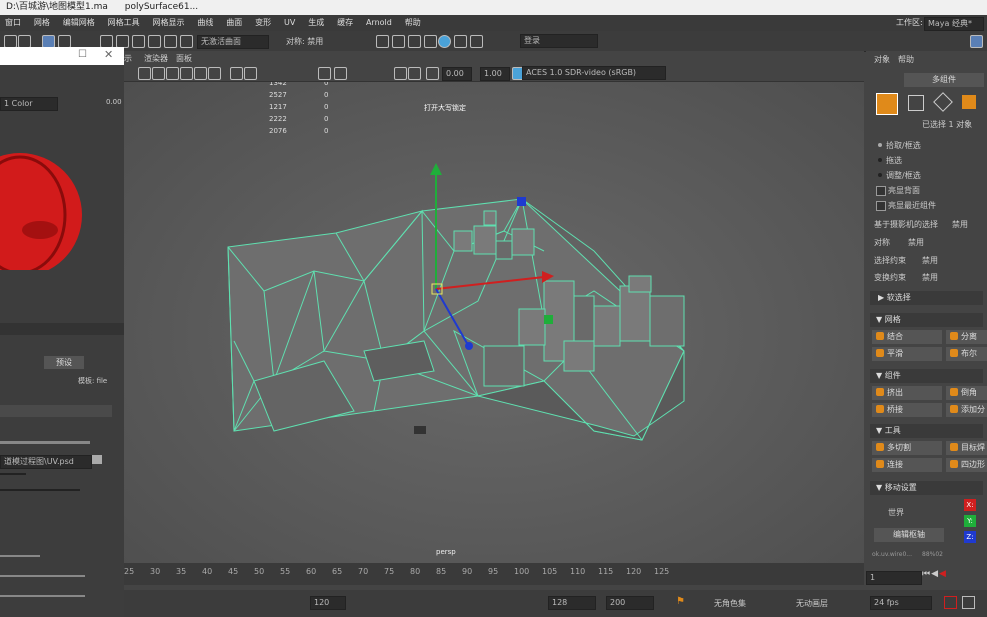  Describe the element at coordinates (144, 73) in the screenshot. I see `wireframe-icon` at that location.